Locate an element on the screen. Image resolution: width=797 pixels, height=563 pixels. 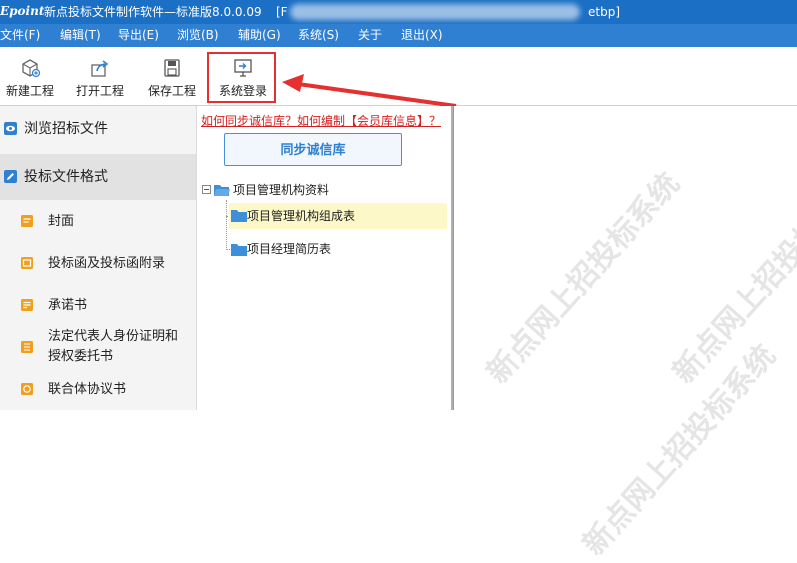
annotation-arrow-icon is located at coordinates (369, 91).